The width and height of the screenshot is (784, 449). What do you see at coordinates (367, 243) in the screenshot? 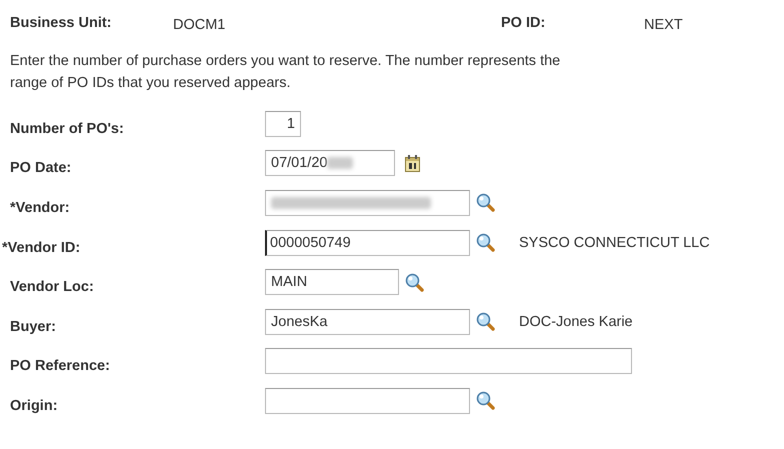
I see `input-field: 0000050749` at bounding box center [367, 243].